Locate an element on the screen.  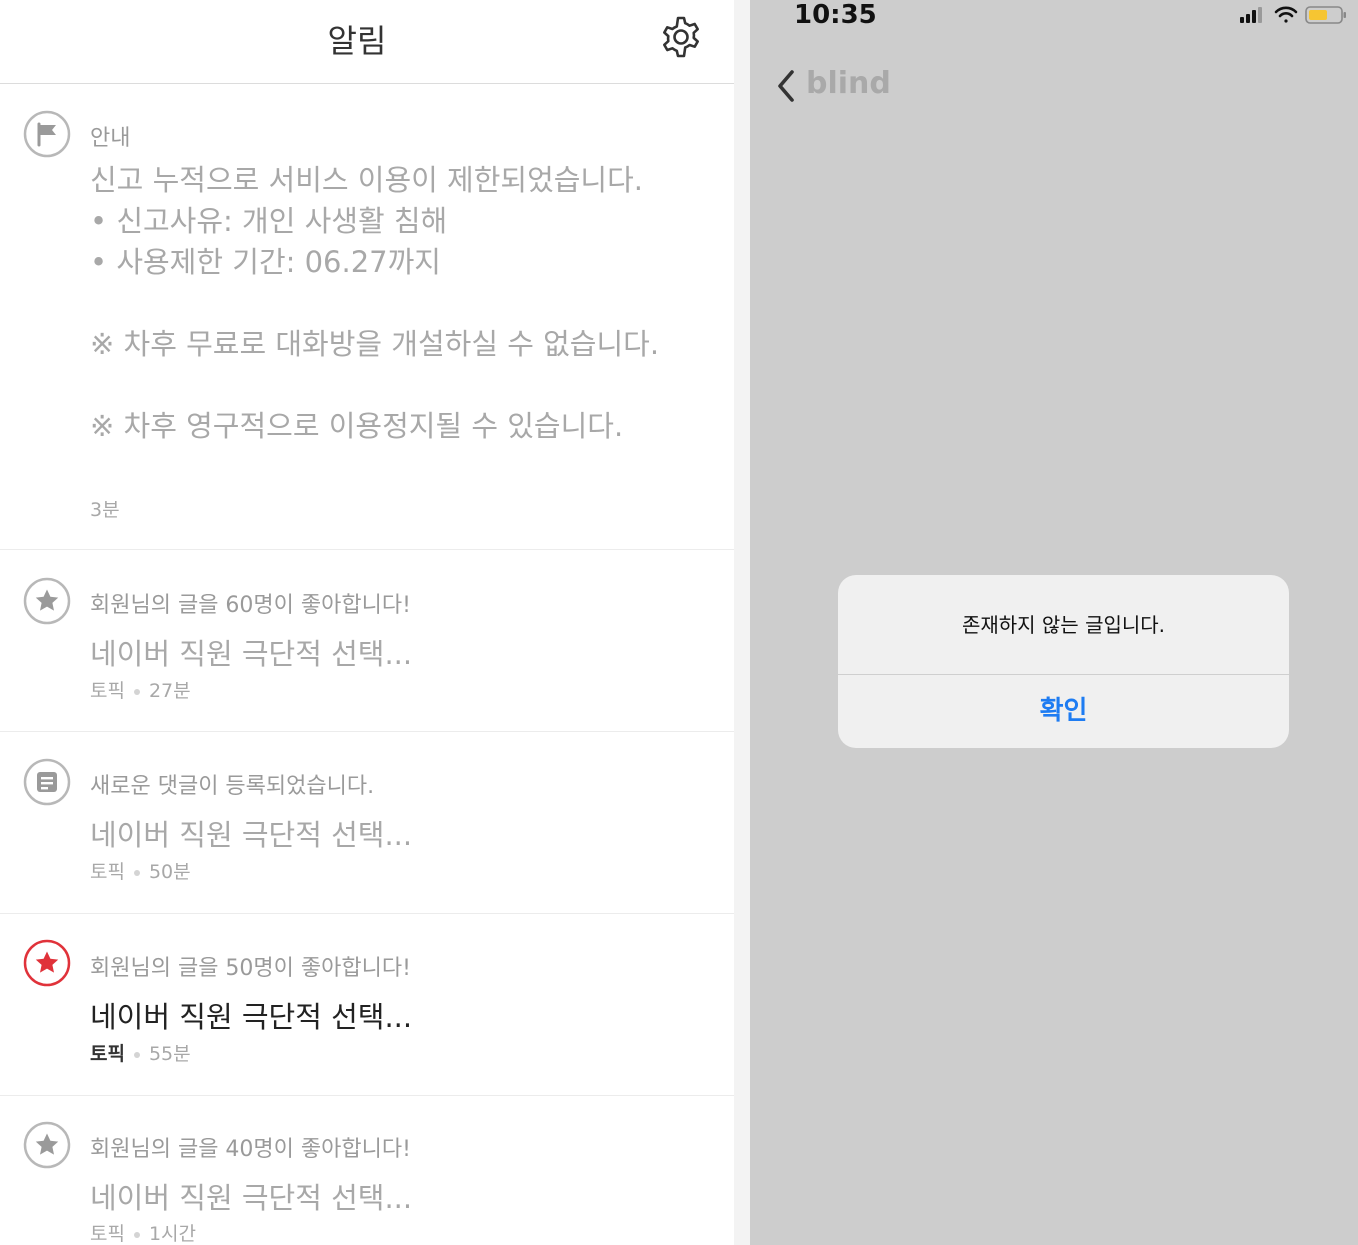
confirm-button: 확인 is located at coordinates (1063, 711).